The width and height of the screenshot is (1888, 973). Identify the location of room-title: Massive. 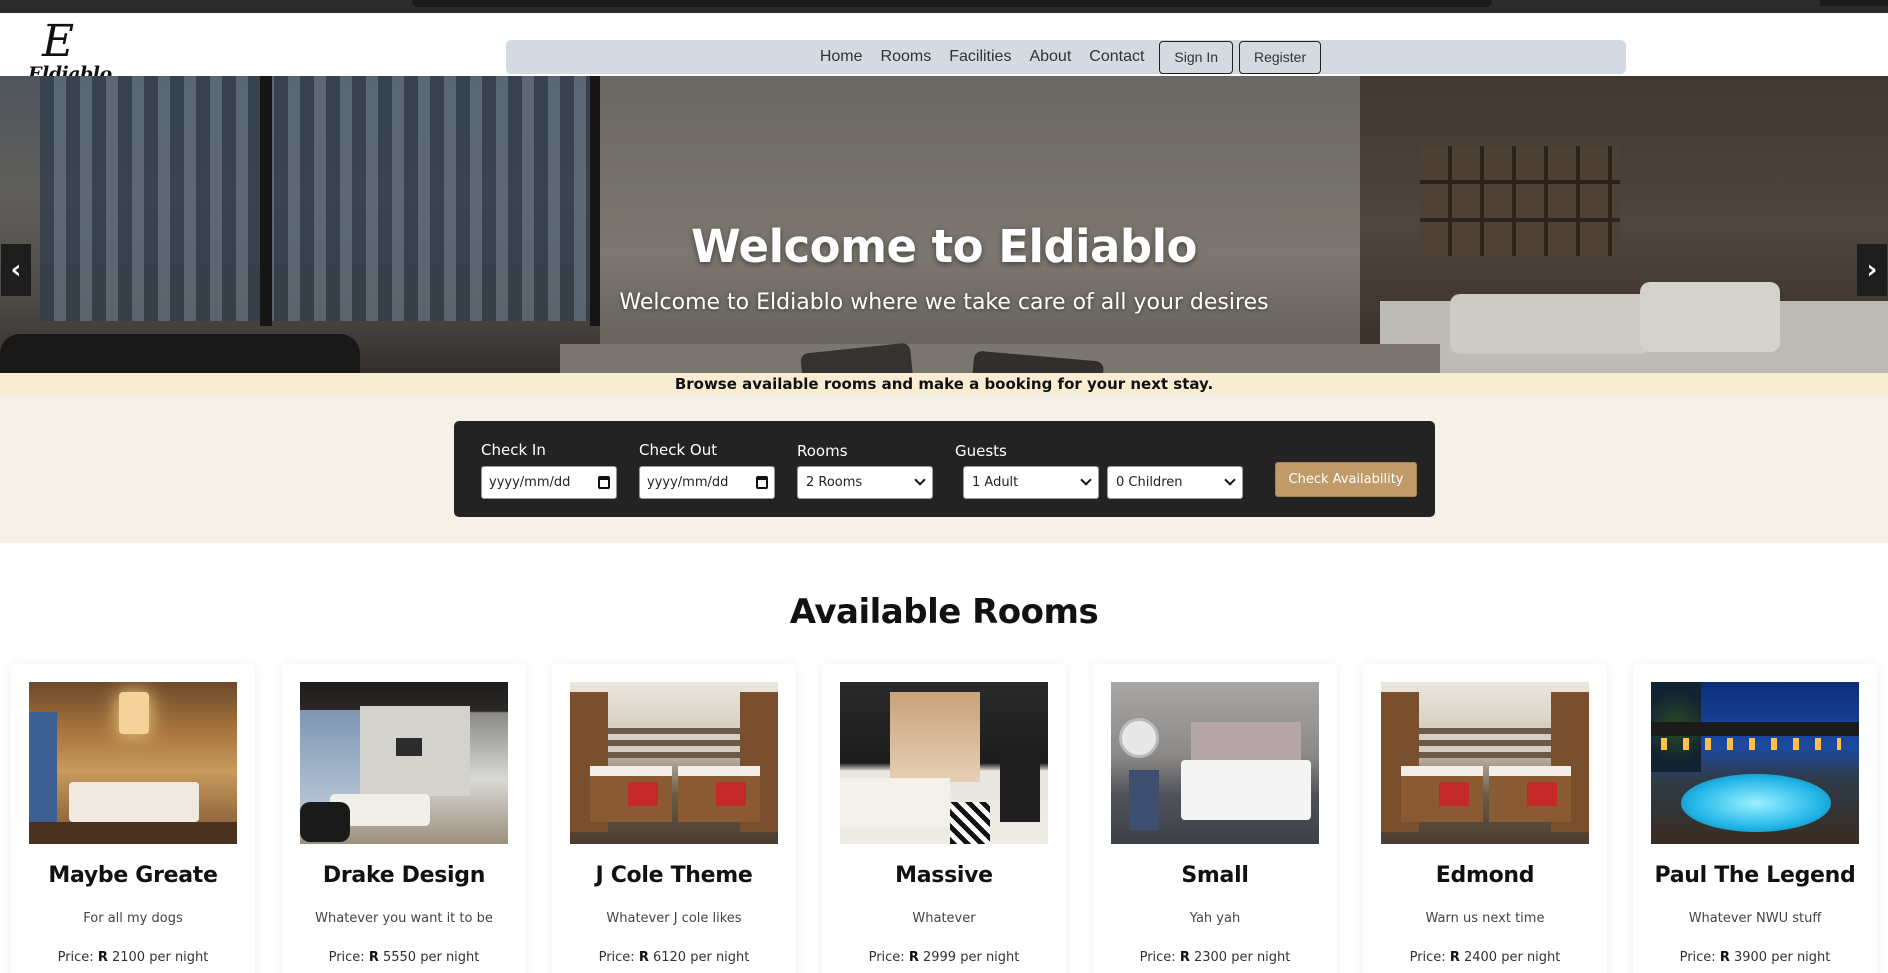
(944, 875).